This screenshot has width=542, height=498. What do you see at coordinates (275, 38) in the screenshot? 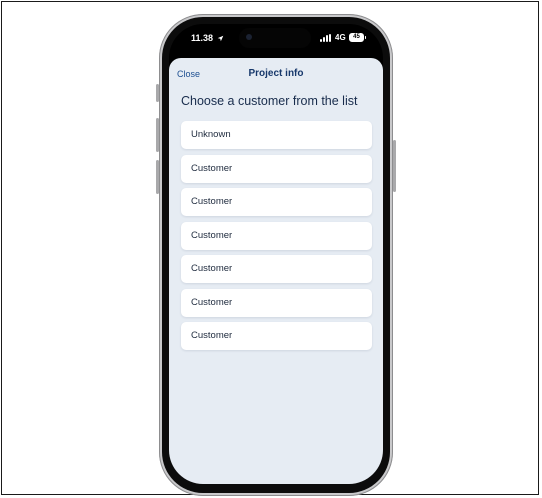
I see `dynamic-island` at bounding box center [275, 38].